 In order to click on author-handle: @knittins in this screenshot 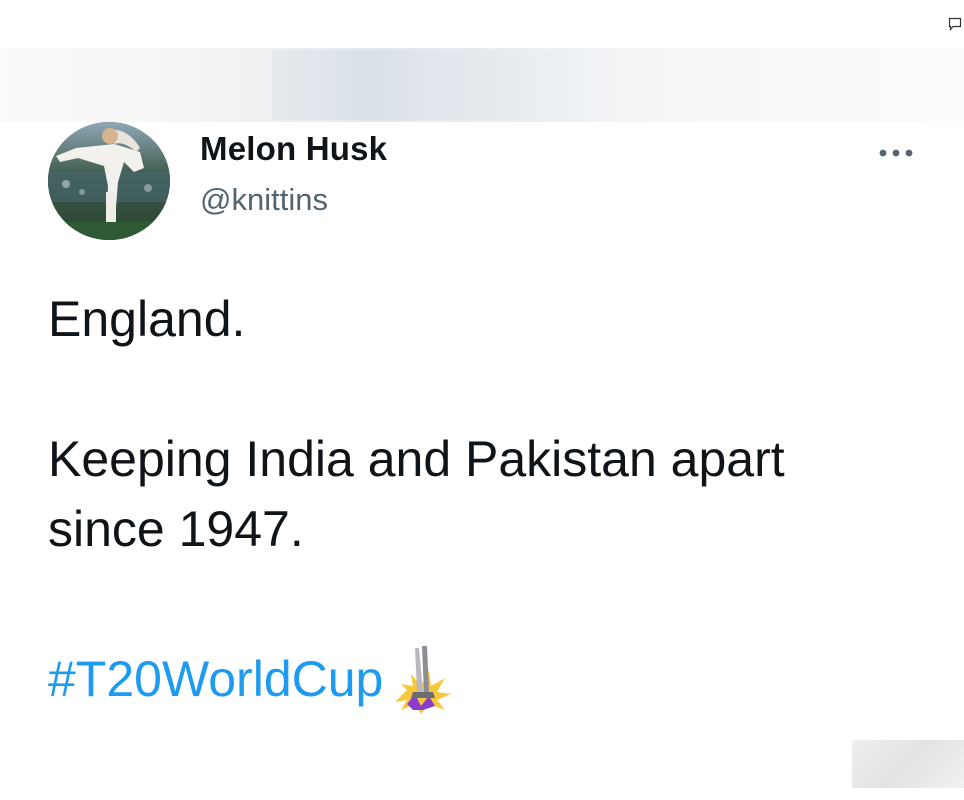, I will do `click(264, 200)`.